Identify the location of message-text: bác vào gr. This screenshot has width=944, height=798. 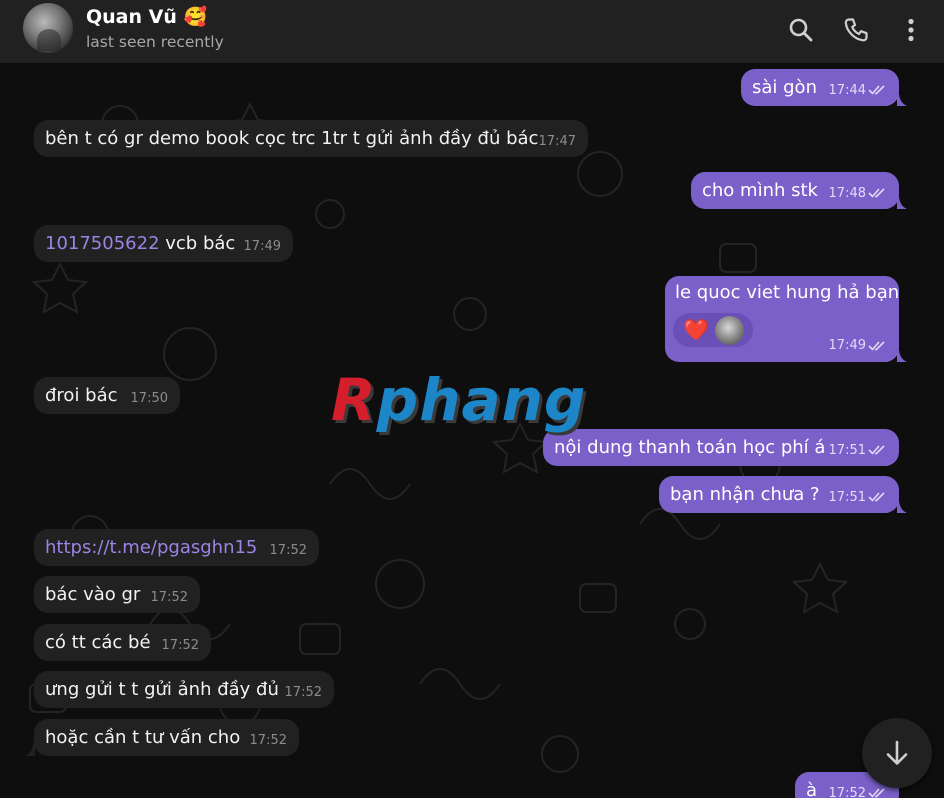
(93, 594).